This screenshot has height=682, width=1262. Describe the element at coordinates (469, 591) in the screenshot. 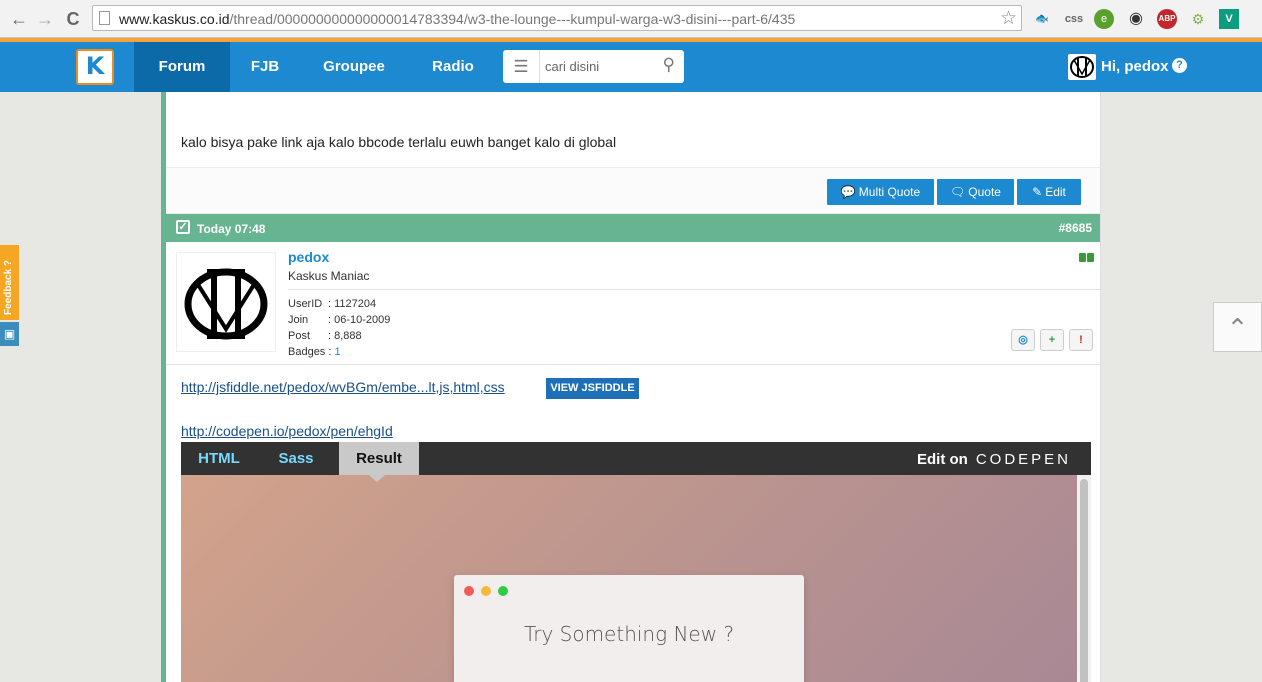

I see `close-dot-icon` at that location.